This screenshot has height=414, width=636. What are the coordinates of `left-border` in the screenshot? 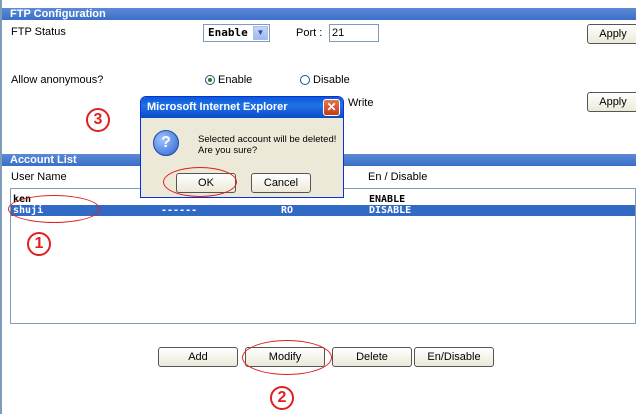 It's located at (1, 207).